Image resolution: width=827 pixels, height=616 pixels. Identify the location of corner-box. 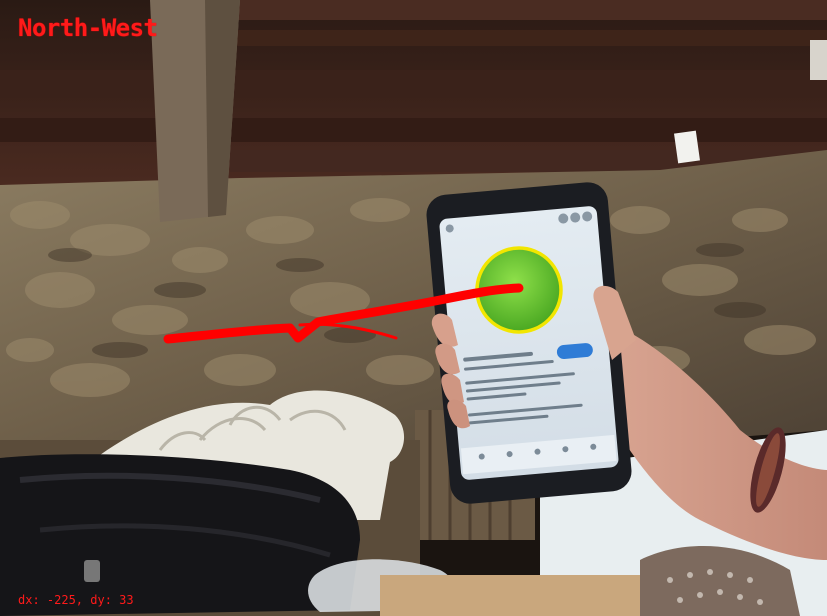
(818, 60).